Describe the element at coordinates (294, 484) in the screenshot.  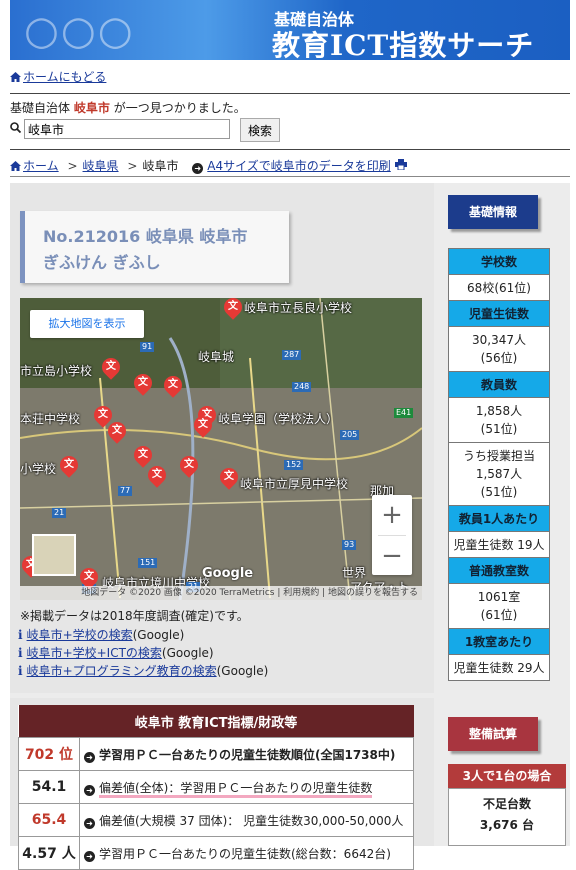
I see `map-label: 岐阜市立厚見中学校` at that location.